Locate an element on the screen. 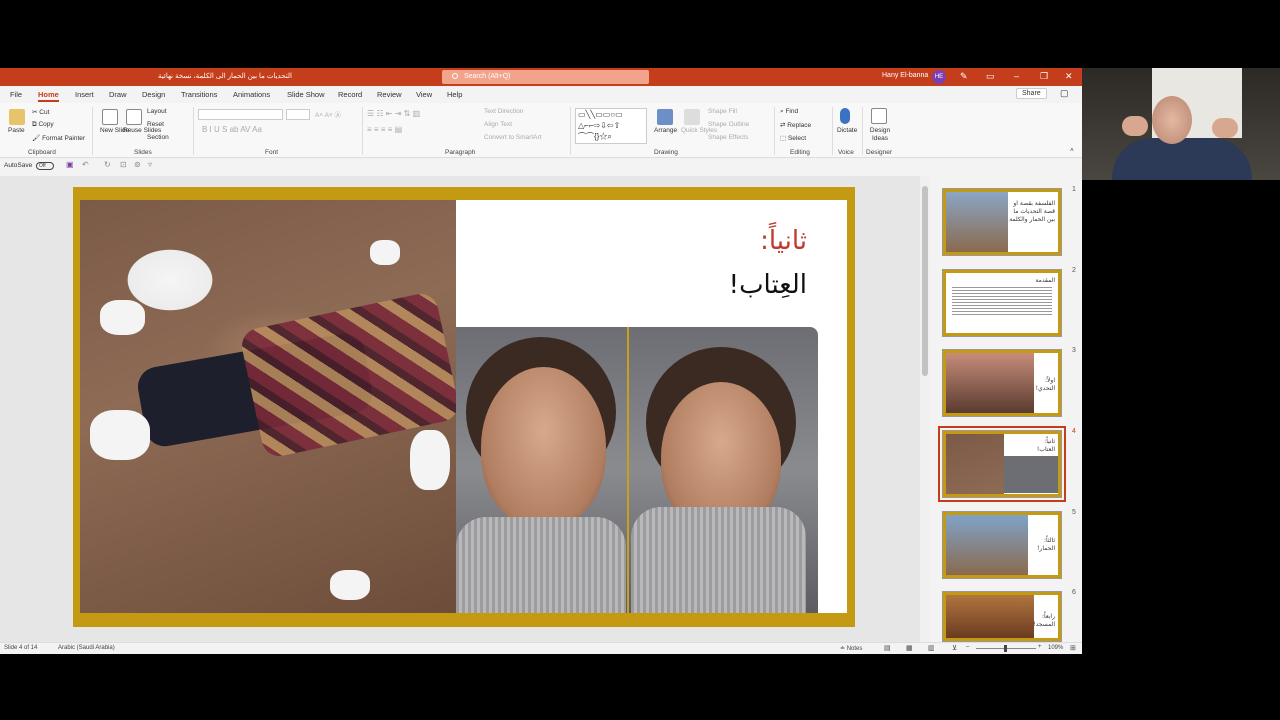 The image size is (1280, 720). reading-view-icon: ▥ is located at coordinates (931, 648).